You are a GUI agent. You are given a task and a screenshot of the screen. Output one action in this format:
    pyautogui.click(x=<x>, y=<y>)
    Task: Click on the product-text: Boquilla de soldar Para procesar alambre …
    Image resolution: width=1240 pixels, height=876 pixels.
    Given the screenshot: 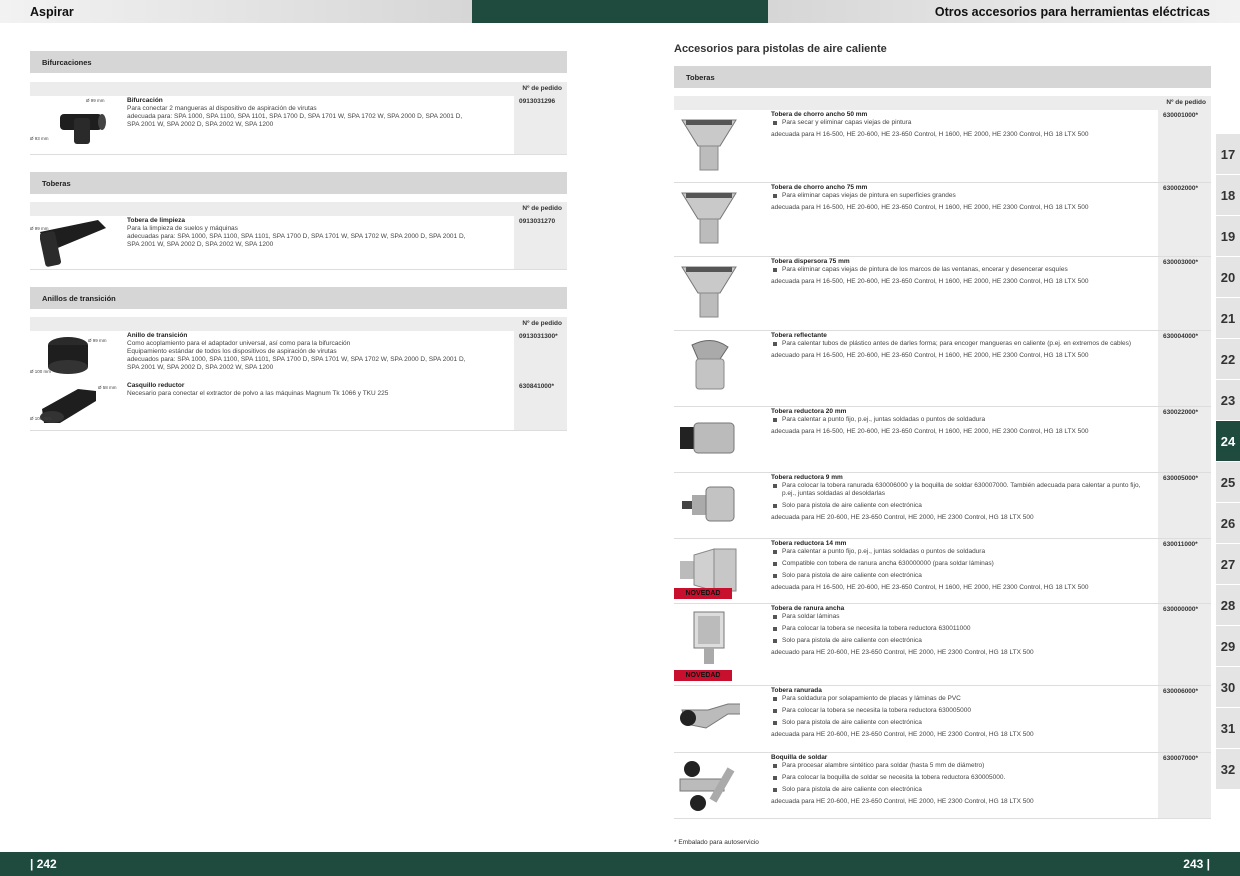 What is the action you would take?
    pyautogui.click(x=958, y=780)
    